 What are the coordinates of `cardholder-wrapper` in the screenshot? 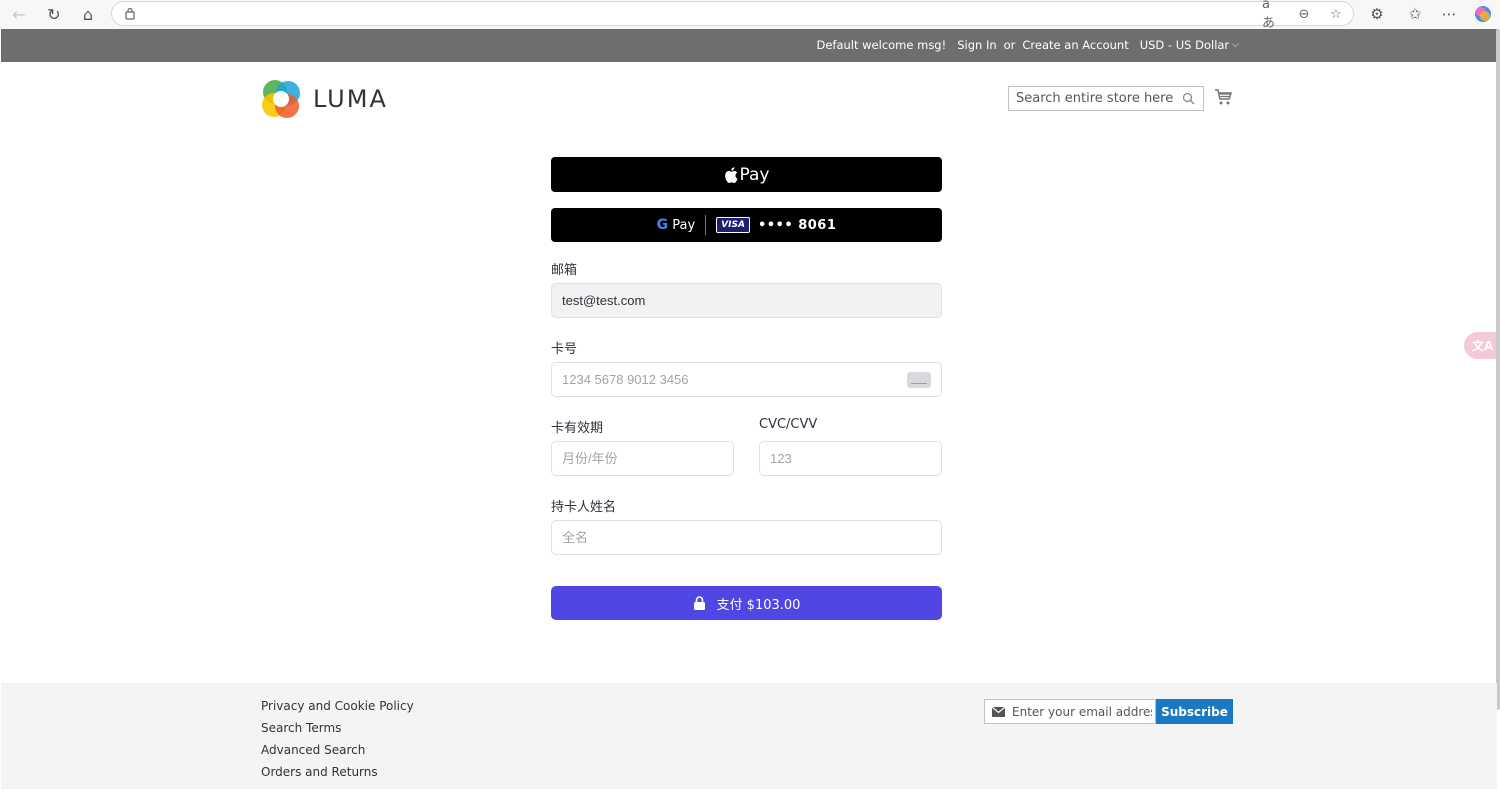 It's located at (746, 537).